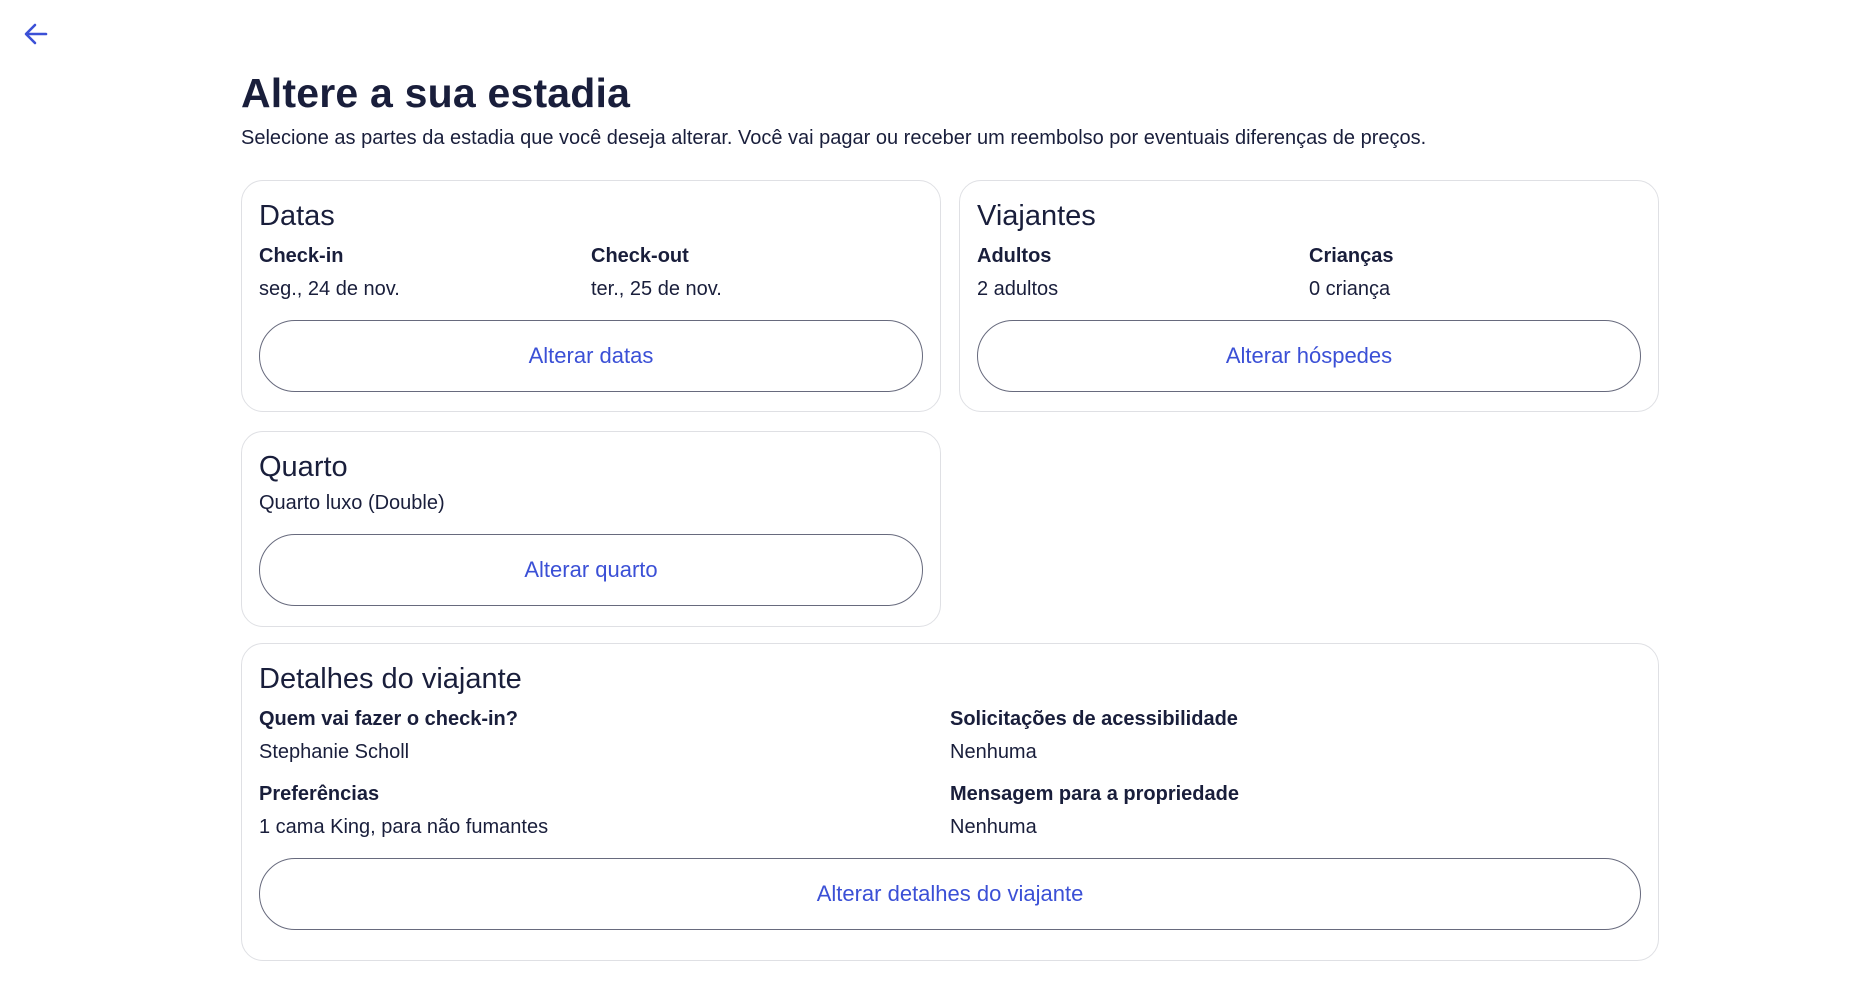 The image size is (1869, 1001). What do you see at coordinates (1350, 289) in the screenshot?
I see `children-value: 0 criança` at bounding box center [1350, 289].